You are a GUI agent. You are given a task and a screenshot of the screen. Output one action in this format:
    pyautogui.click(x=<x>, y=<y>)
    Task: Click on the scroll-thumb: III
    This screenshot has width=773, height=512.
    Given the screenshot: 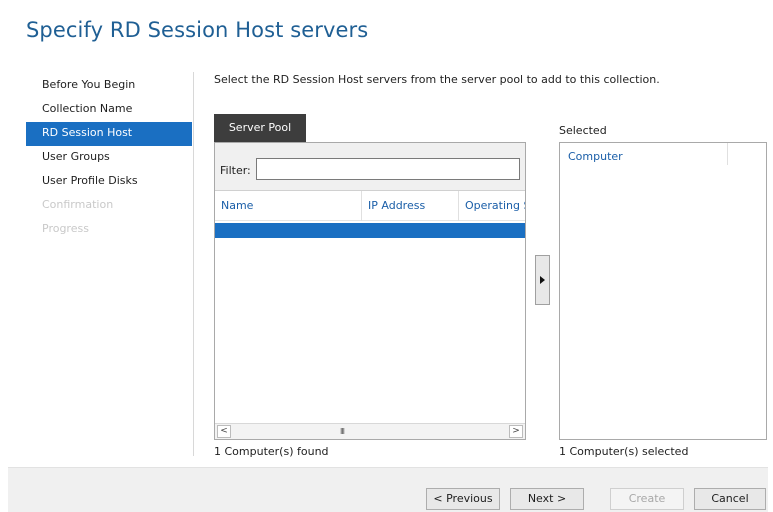 What is the action you would take?
    pyautogui.click(x=342, y=431)
    